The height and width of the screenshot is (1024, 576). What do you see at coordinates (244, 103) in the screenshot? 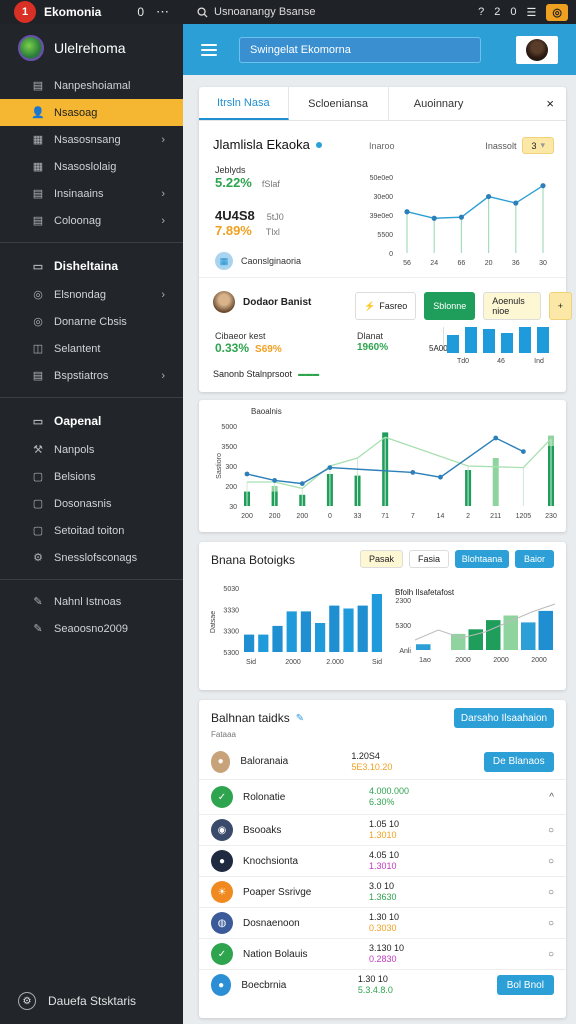
I see `tab-overview: Itrsln Nasa` at bounding box center [244, 103].